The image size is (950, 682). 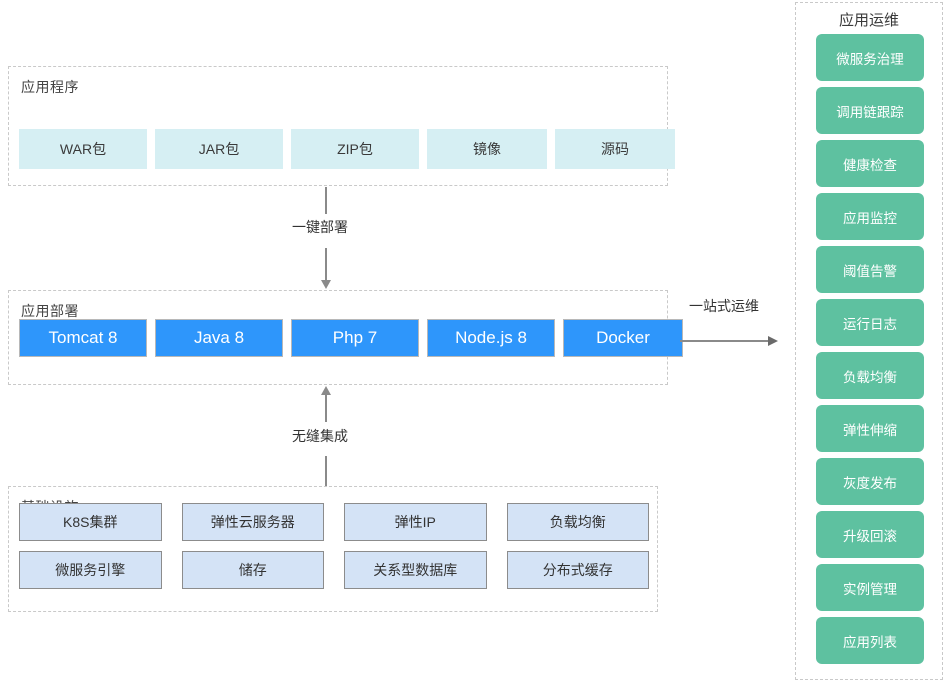 I want to click on chip-infrastructure-load-balancer: 负载均衡, so click(x=577, y=522).